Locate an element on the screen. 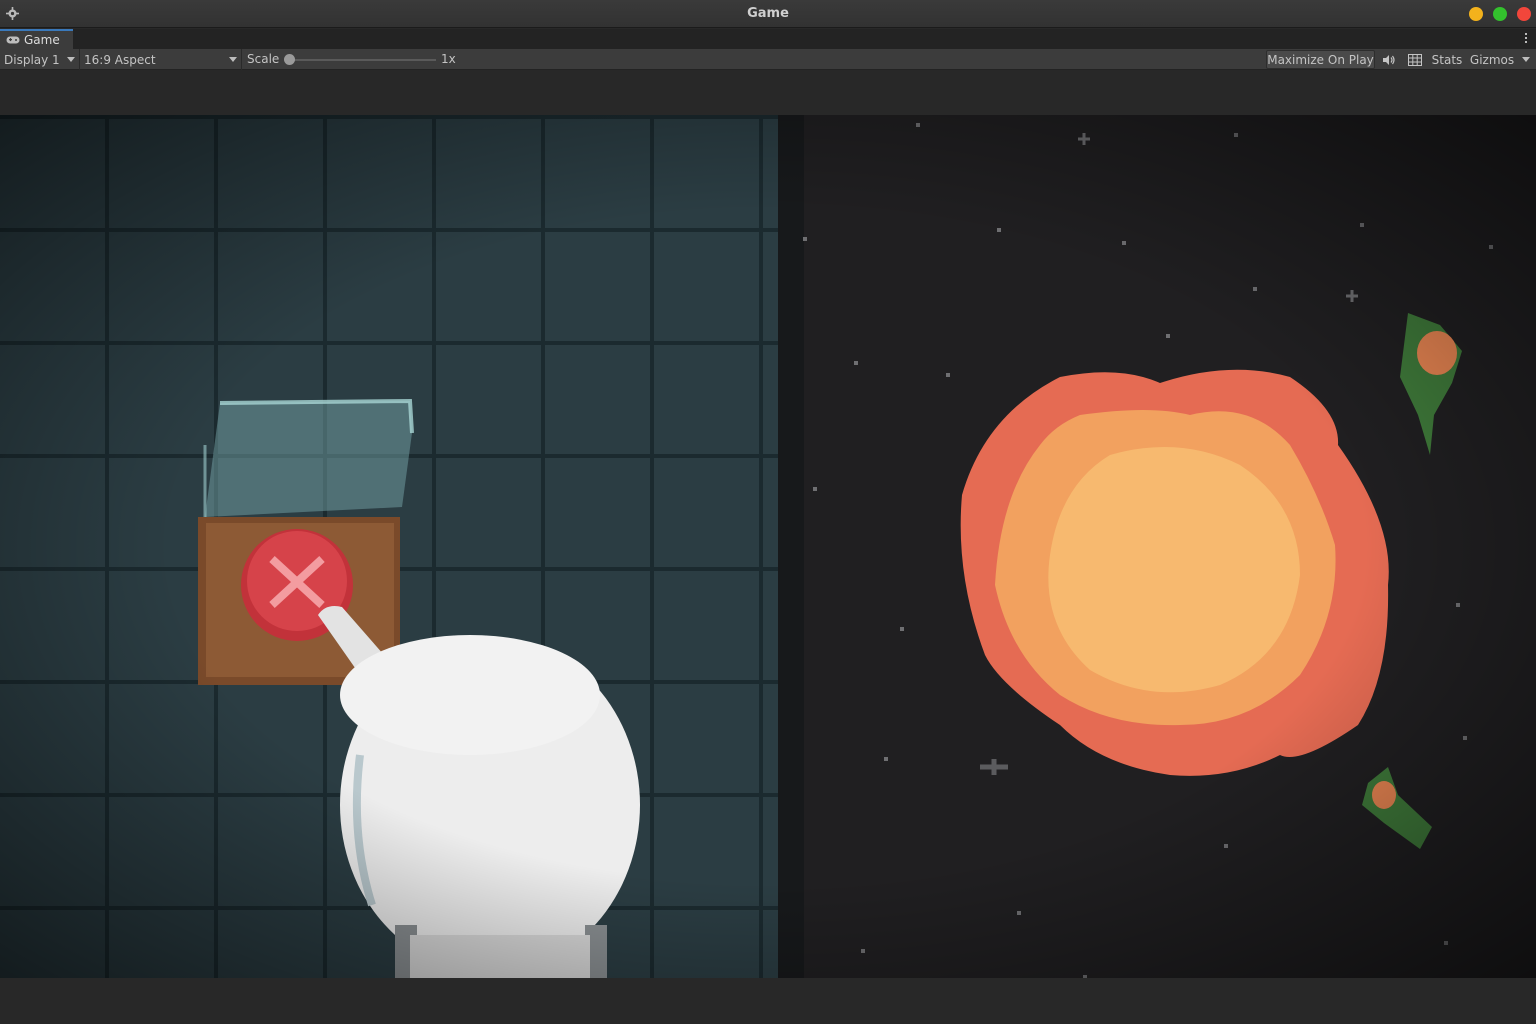 The height and width of the screenshot is (1024, 1536). window-title: Game is located at coordinates (768, 13).